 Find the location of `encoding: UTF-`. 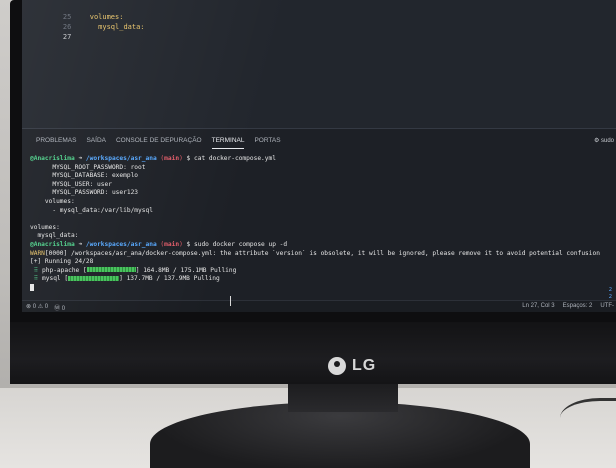

encoding: UTF- is located at coordinates (607, 306).